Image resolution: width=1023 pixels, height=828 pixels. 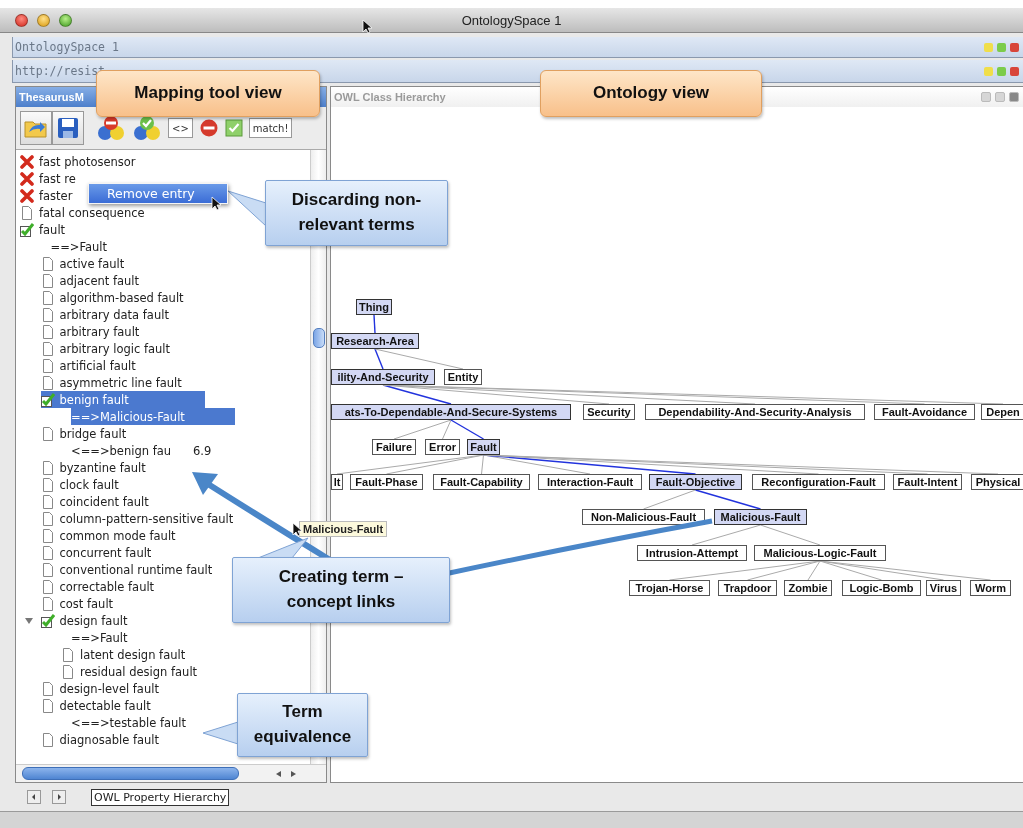 What do you see at coordinates (139, 518) in the screenshot?
I see `tree-item: column-pattern-sensitive fault` at bounding box center [139, 518].